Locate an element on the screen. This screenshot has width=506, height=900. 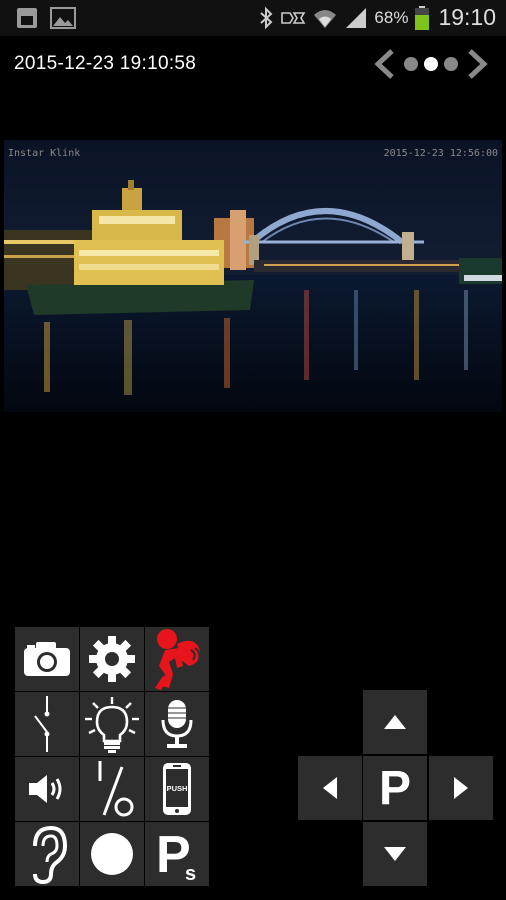
listen-button is located at coordinates (47, 854).